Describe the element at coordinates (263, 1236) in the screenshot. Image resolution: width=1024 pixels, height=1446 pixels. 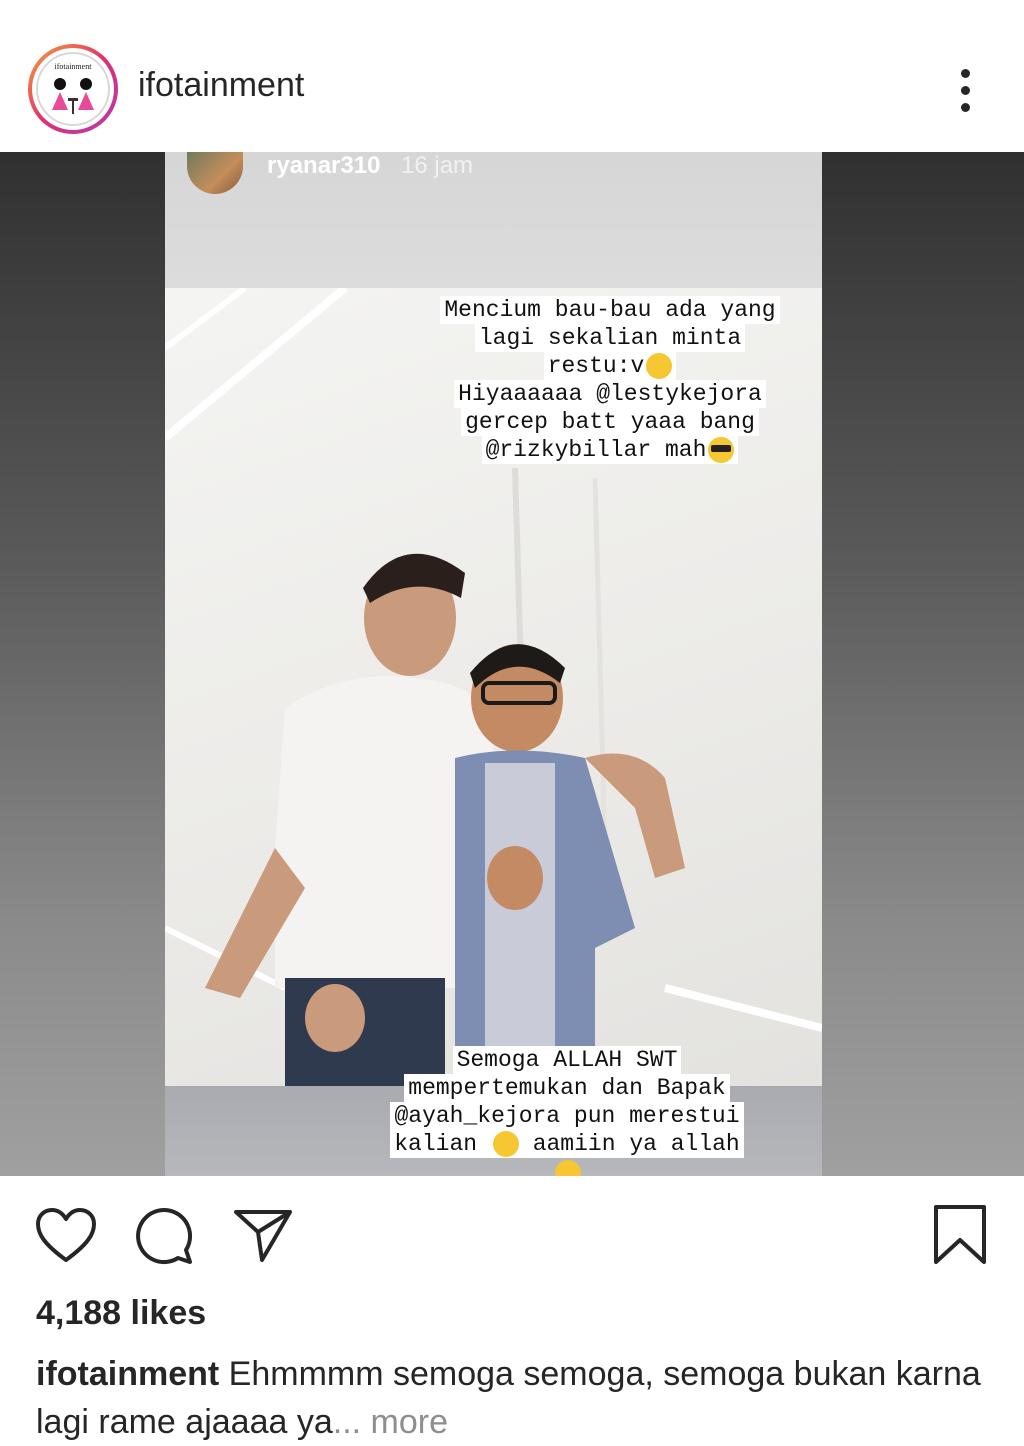
I see `share-icon` at that location.